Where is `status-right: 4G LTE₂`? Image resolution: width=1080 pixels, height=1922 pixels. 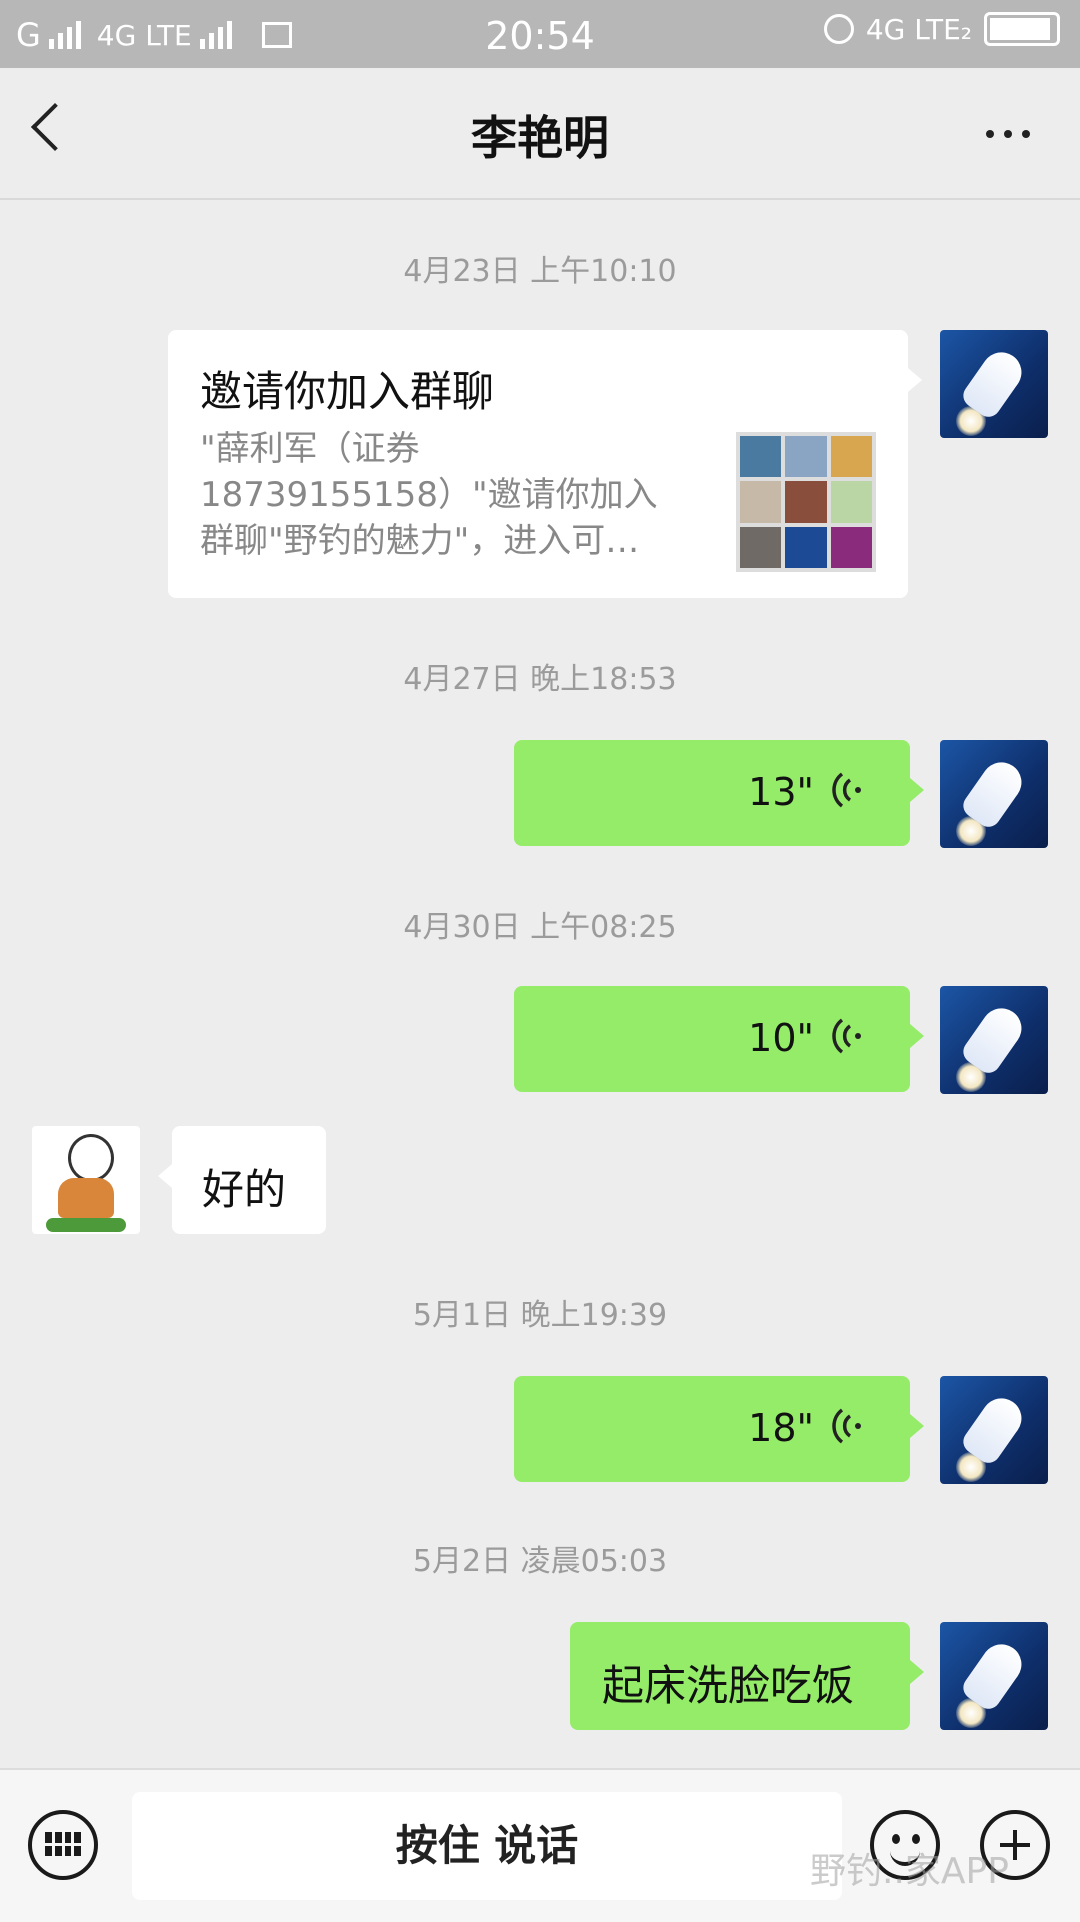
status-right: 4G LTE₂ is located at coordinates (941, 29).